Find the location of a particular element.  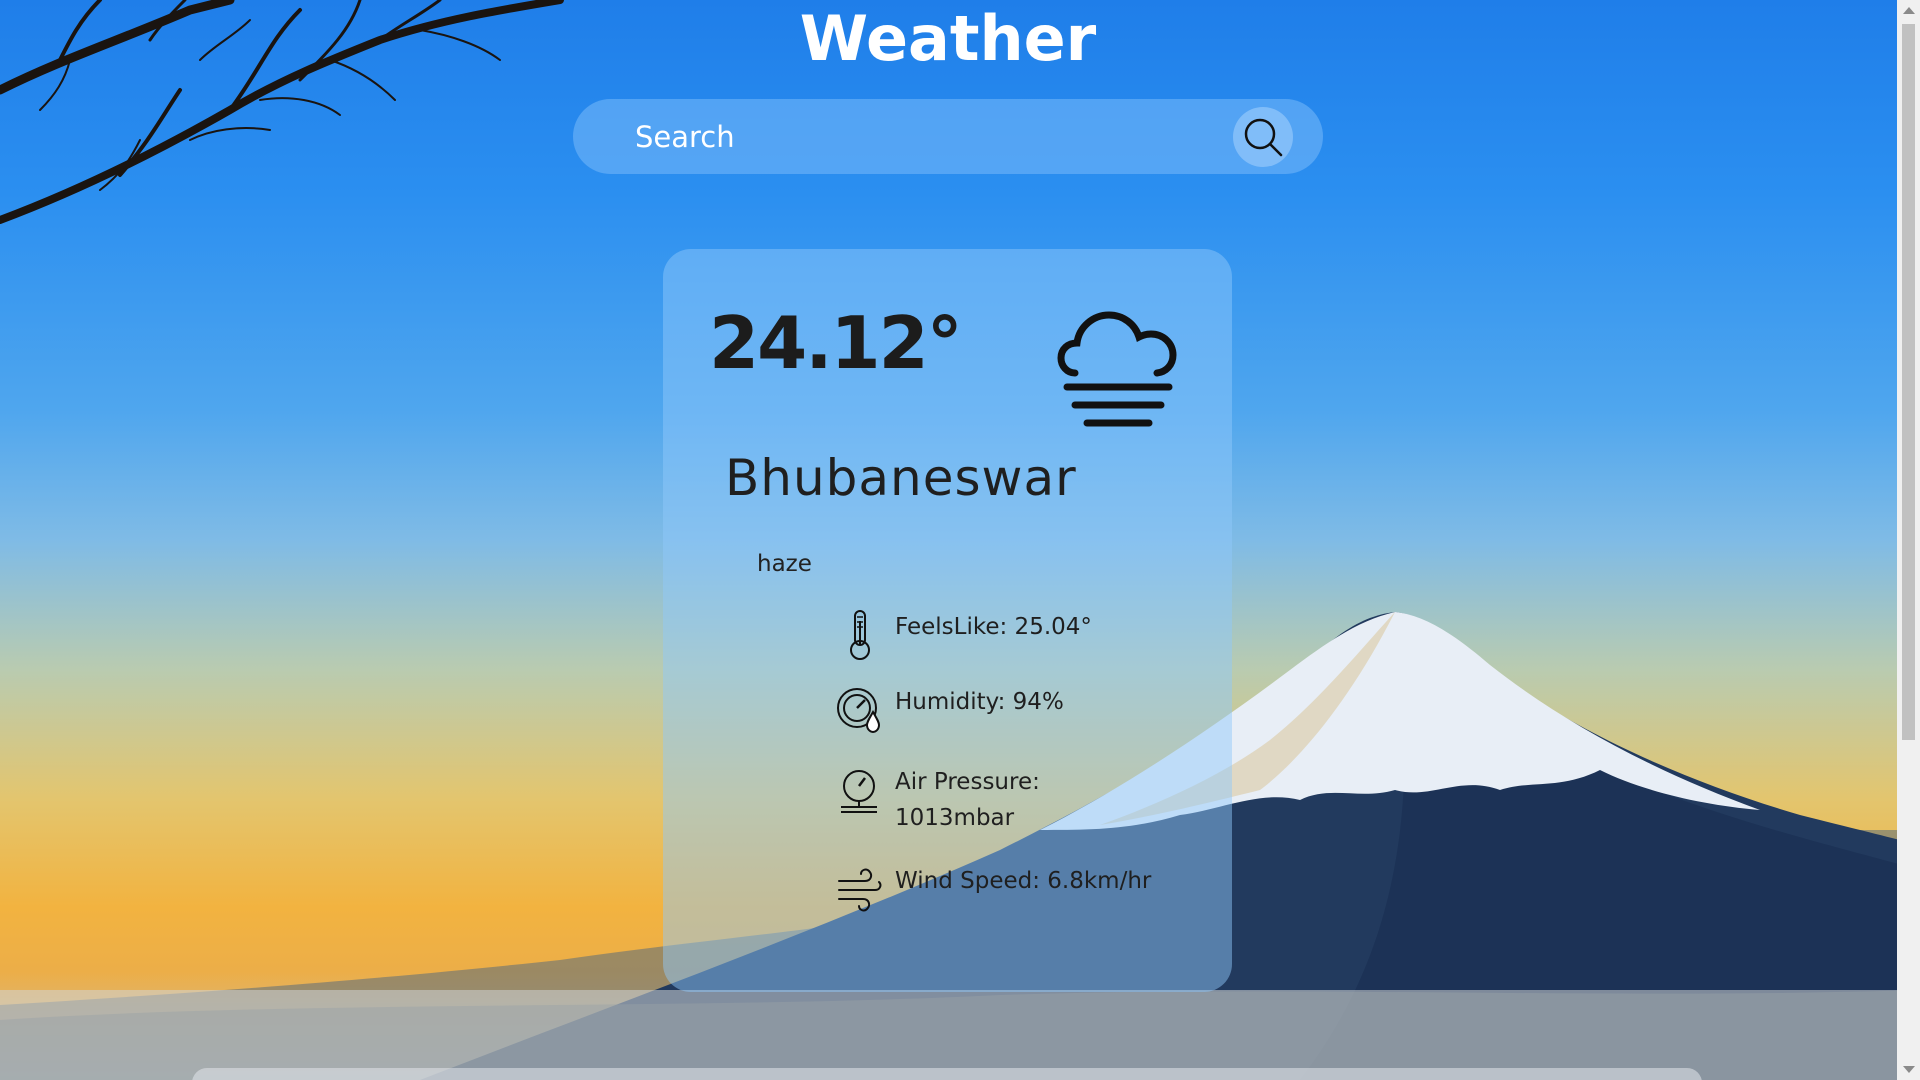

search-bar is located at coordinates (948, 136).